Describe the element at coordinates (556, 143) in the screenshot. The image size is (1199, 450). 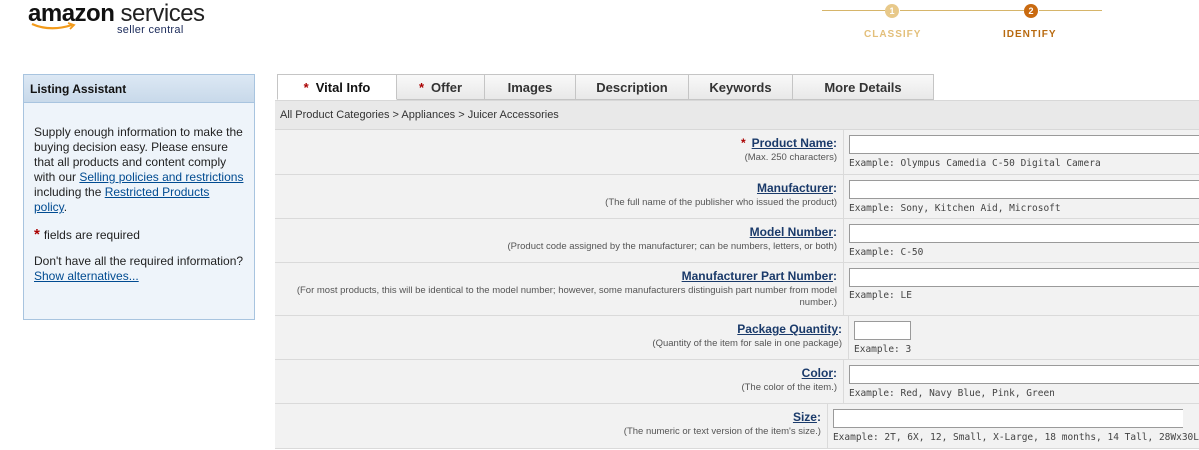
I see `field-name: * Product Name:` at that location.